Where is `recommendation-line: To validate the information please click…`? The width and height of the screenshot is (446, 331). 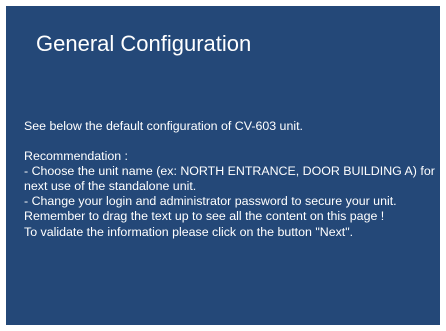
recommendation-line: To validate the information please click… is located at coordinates (189, 231).